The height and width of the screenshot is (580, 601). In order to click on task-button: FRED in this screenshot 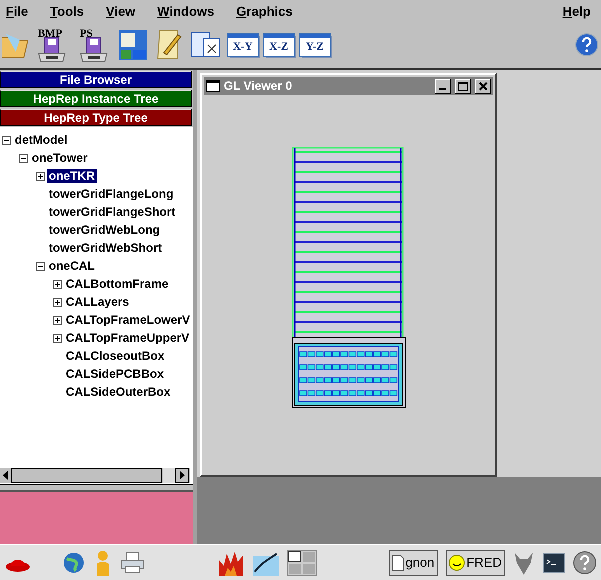, I will do `click(475, 563)`.